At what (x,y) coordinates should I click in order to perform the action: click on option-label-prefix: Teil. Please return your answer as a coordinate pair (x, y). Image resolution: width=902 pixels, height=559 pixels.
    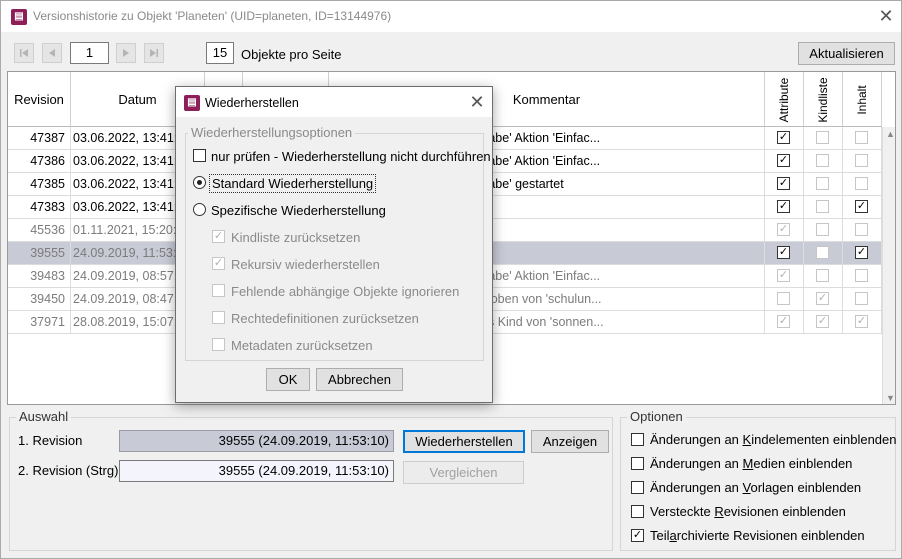
    Looking at the image, I should click on (660, 535).